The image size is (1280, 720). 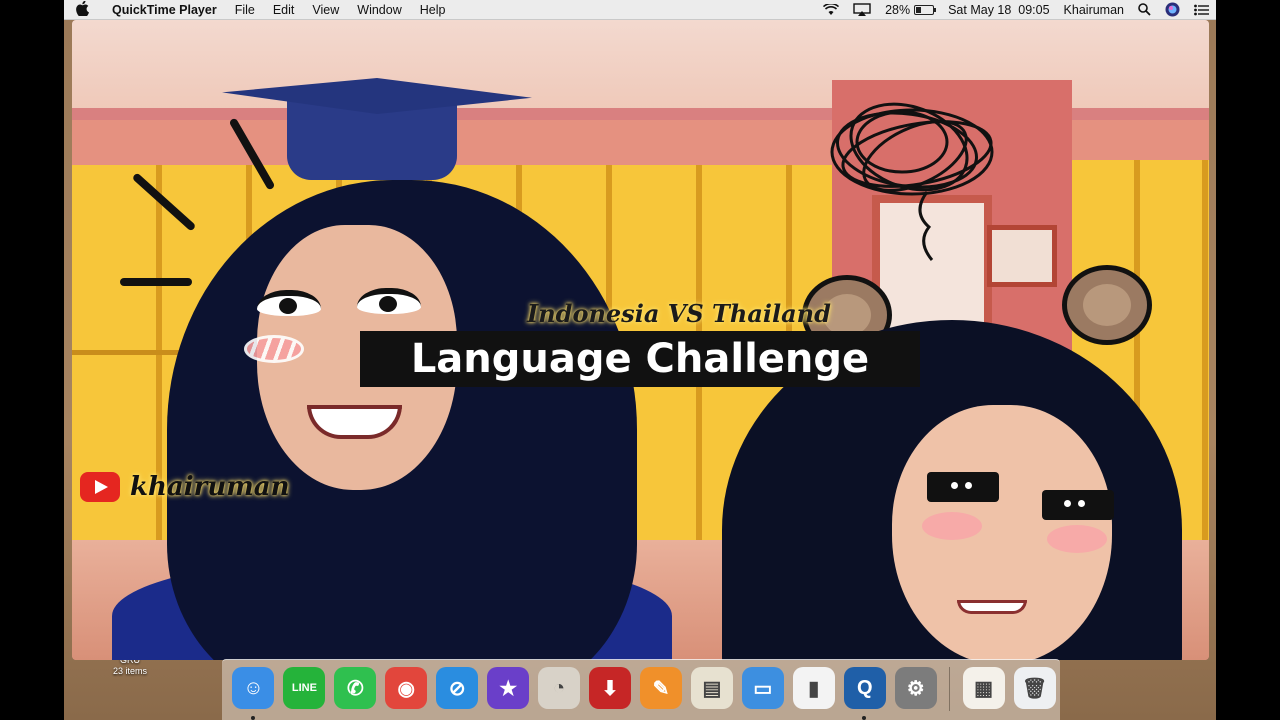 I want to click on clock: Sat May 18 09:05, so click(x=998, y=10).